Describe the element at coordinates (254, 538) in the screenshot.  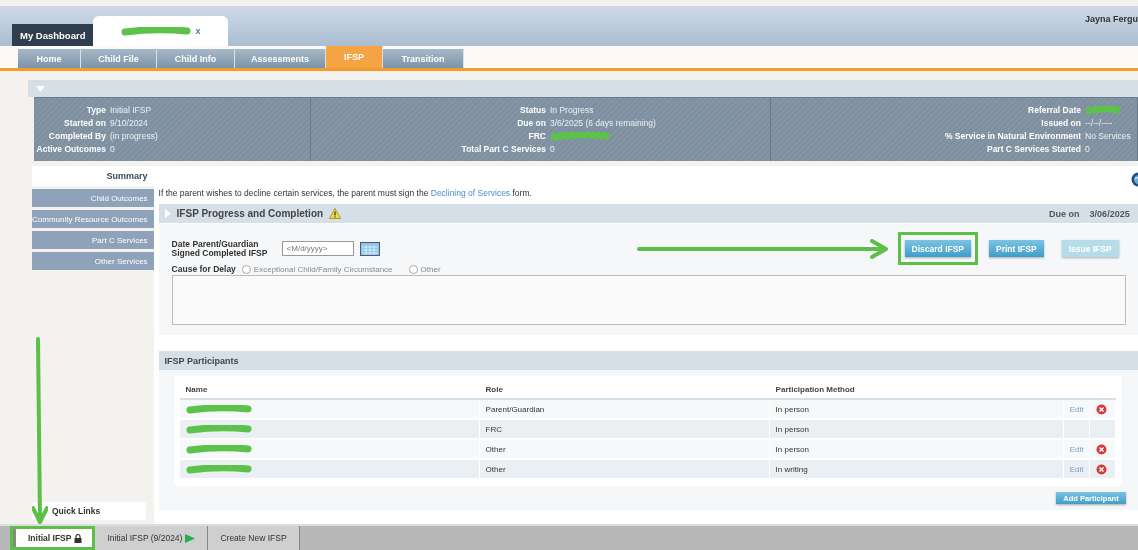
I see `ifsp-tab: Create New IFSP` at that location.